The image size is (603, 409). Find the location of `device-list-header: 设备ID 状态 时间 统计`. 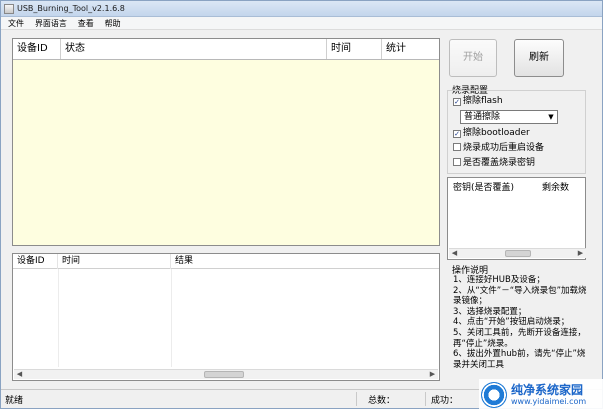

device-list-header: 设备ID 状态 时间 统计 is located at coordinates (226, 49).